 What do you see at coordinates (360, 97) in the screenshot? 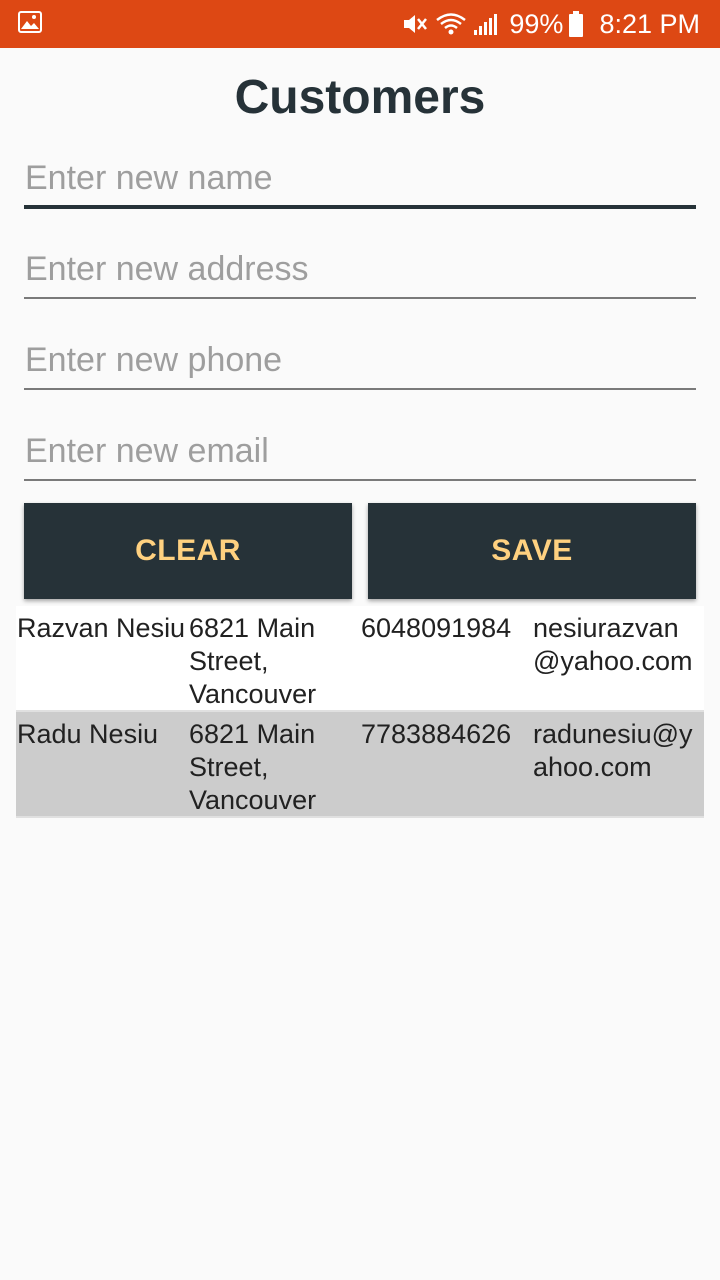
I see `page-title: Customers` at bounding box center [360, 97].